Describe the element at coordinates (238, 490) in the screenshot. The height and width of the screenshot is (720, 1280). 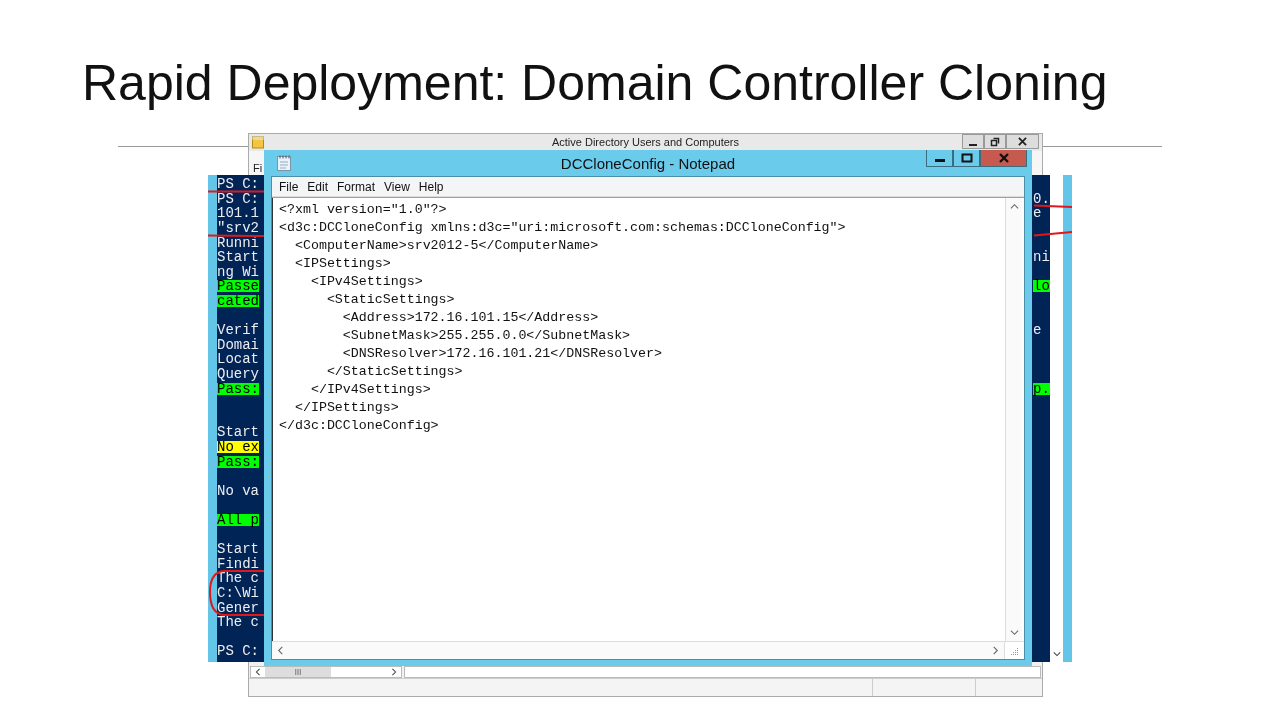
I see `console-text: No va` at that location.